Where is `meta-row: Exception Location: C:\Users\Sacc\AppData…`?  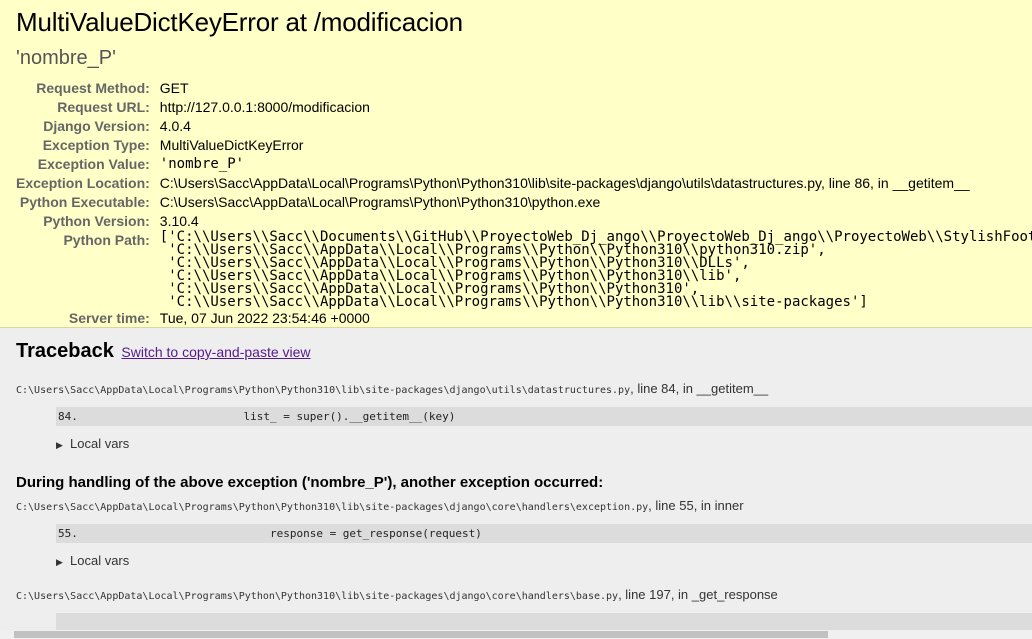 meta-row: Exception Location: C:\Users\Sacc\AppData… is located at coordinates (524, 183).